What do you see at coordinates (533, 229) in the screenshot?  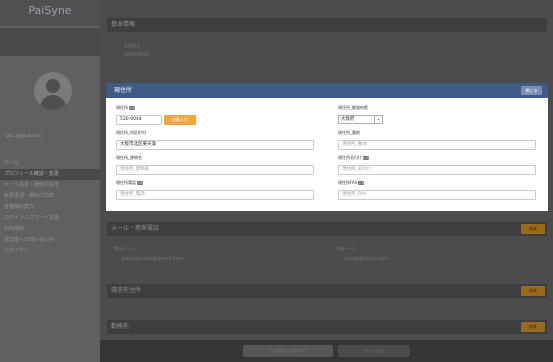 I see `edit-mail-button: 編集` at bounding box center [533, 229].